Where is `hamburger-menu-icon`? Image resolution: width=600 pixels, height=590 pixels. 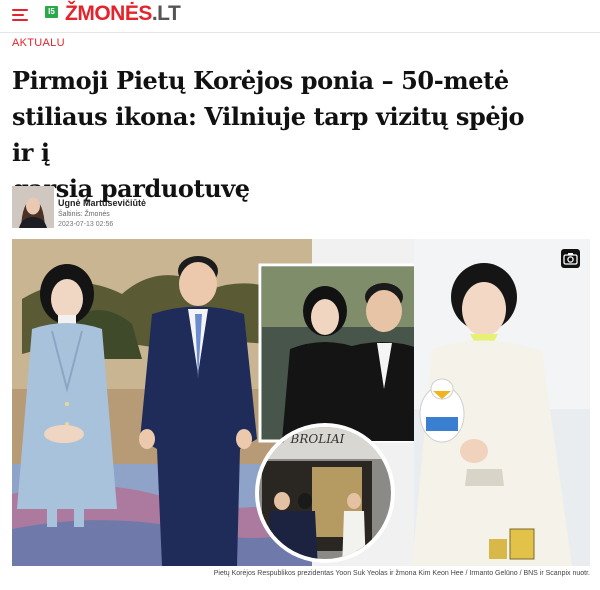
hamburger-menu-icon is located at coordinates (20, 15).